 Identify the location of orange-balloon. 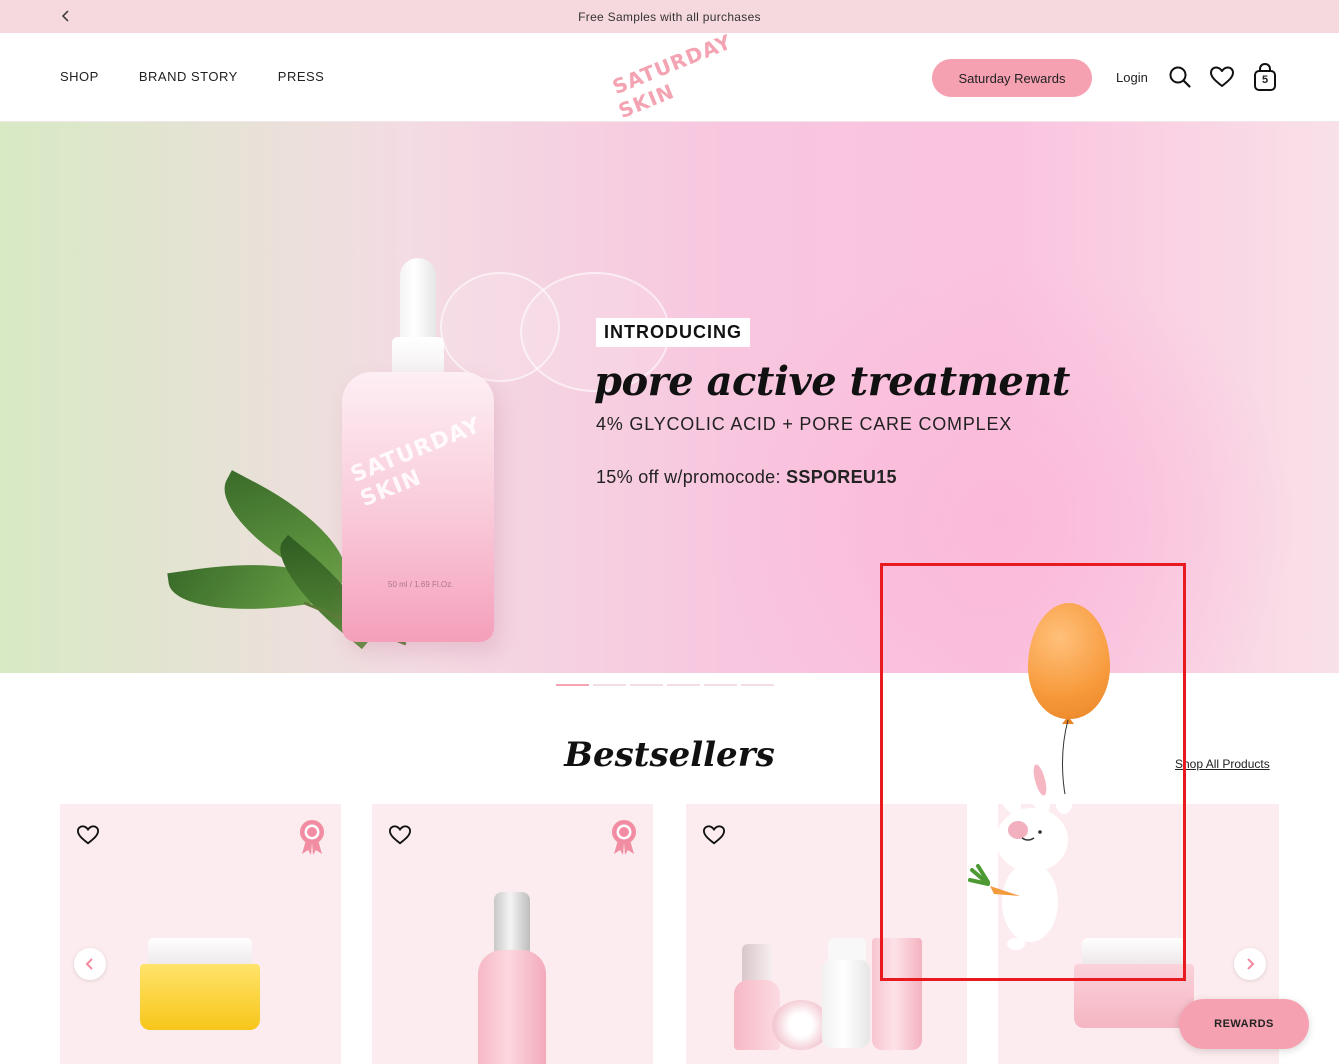
(1069, 661).